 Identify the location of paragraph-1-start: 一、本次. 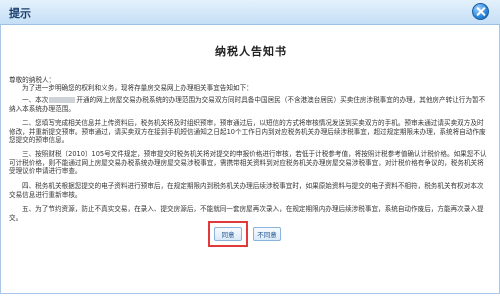
(35, 100).